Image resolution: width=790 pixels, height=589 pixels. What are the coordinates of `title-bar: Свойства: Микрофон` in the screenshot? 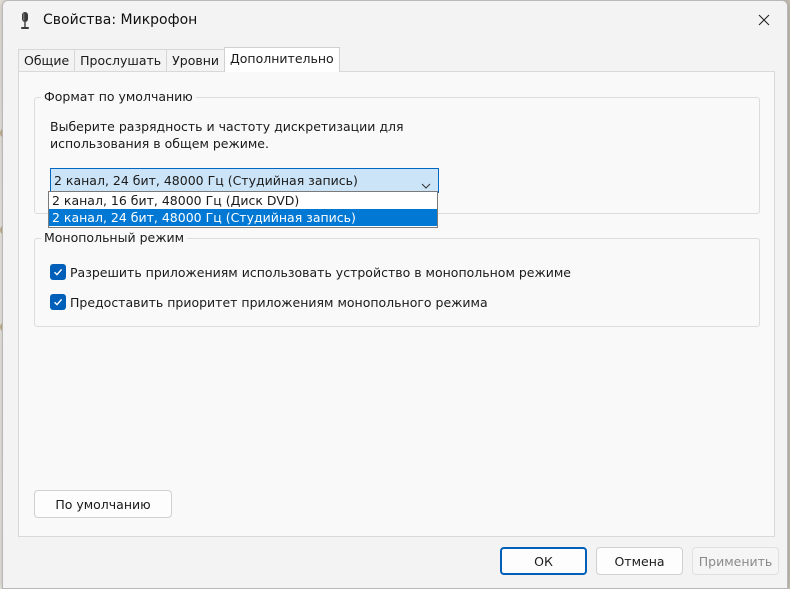 It's located at (395, 21).